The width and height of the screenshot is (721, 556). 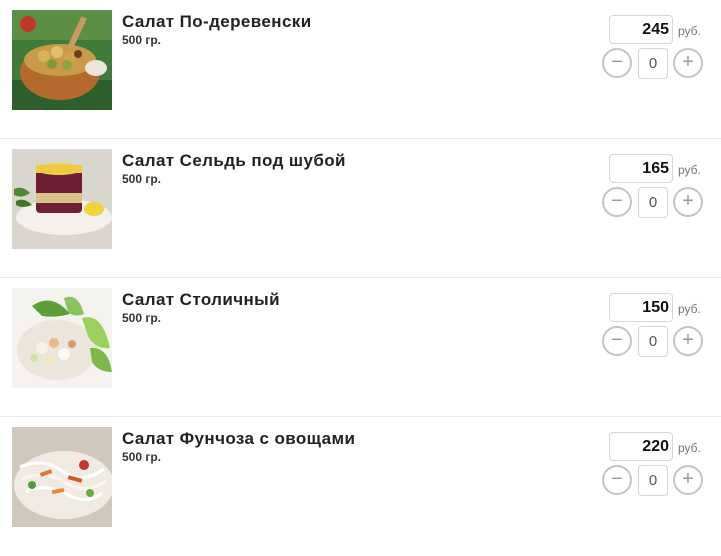 I want to click on salad-photo-funchoza-vegetables, so click(x=62, y=477).